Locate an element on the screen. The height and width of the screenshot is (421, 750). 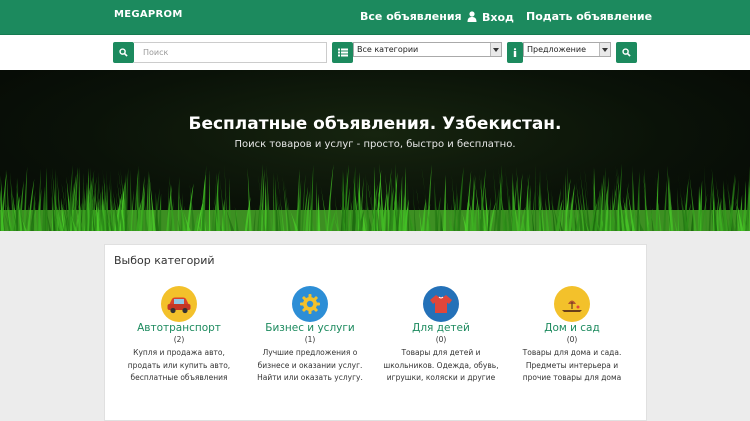
car-icon is located at coordinates (179, 305).